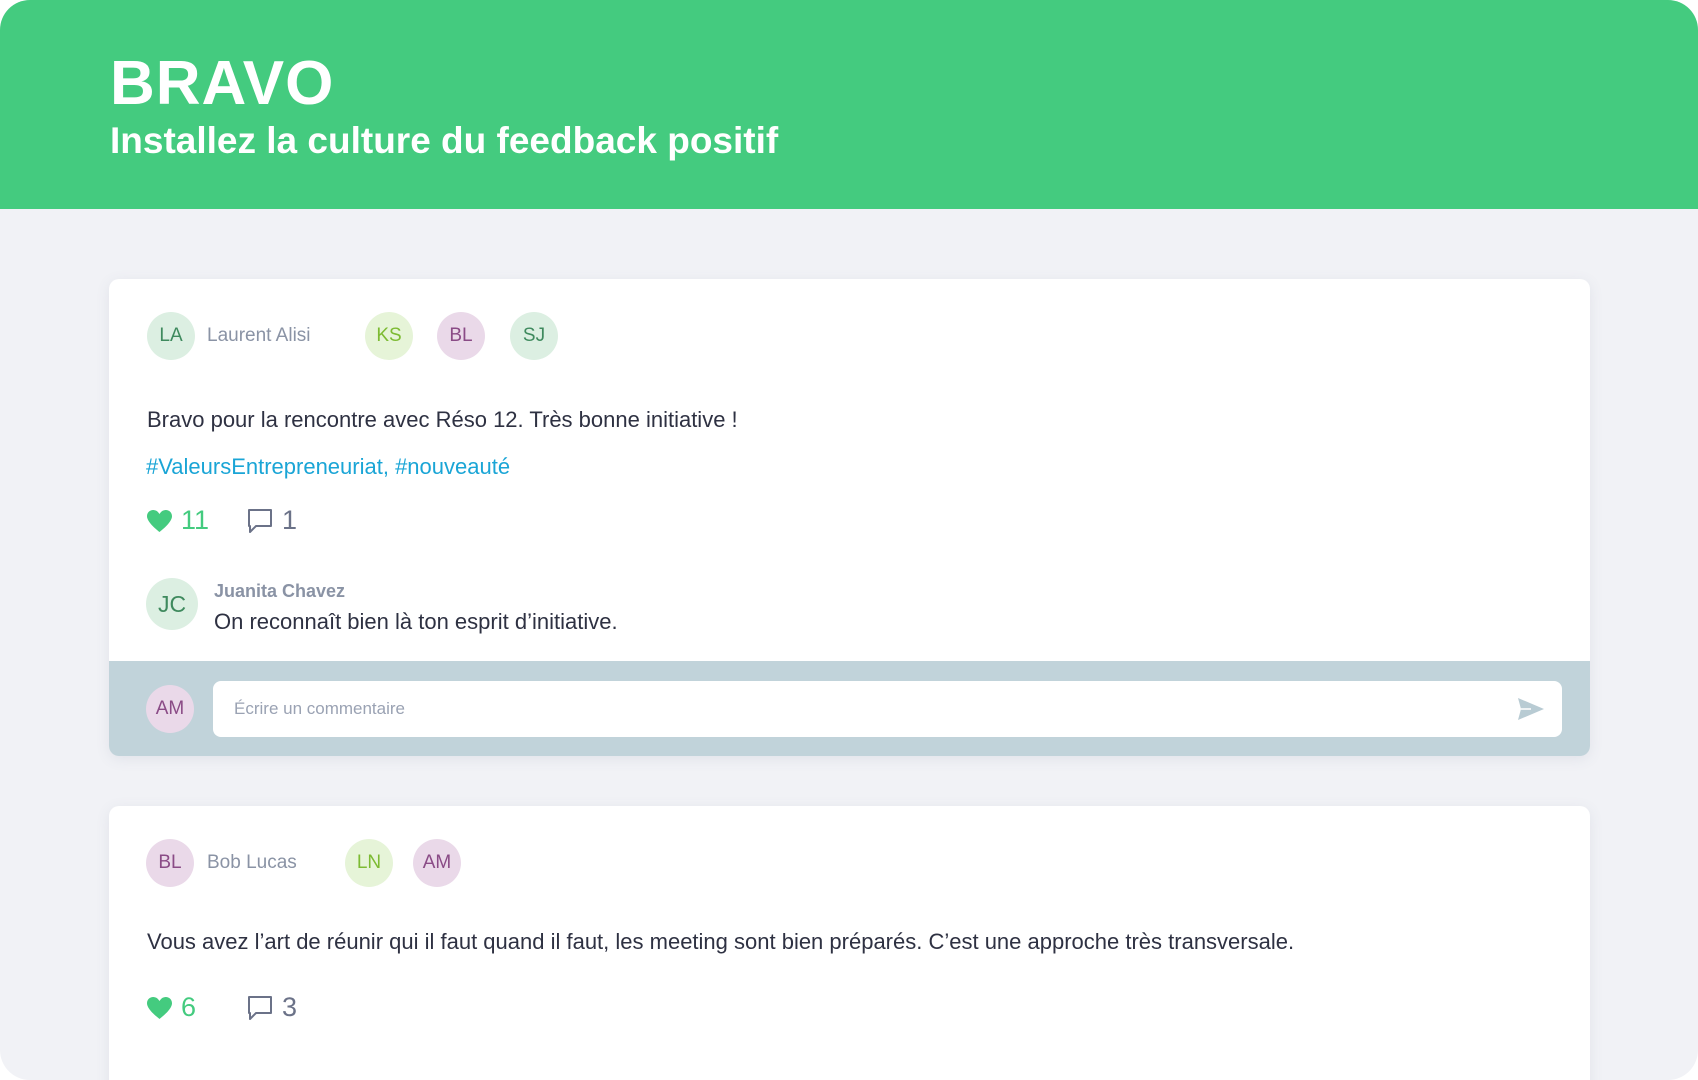 This screenshot has width=1698, height=1080. What do you see at coordinates (534, 336) in the screenshot?
I see `recipient-avatar: SJ` at bounding box center [534, 336].